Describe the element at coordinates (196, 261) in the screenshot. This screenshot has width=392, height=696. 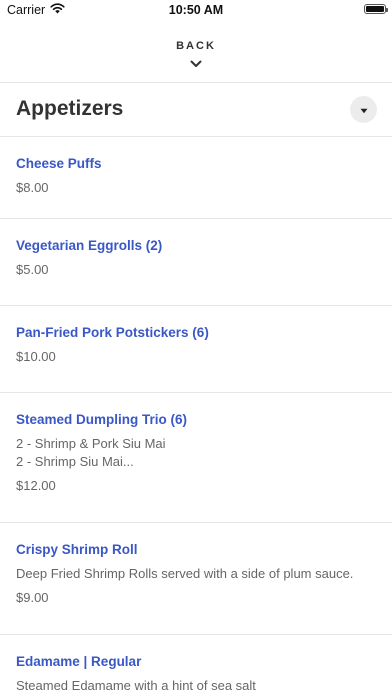
I see `menu-item: Vegetarian Eggrolls (2) $5.00` at that location.